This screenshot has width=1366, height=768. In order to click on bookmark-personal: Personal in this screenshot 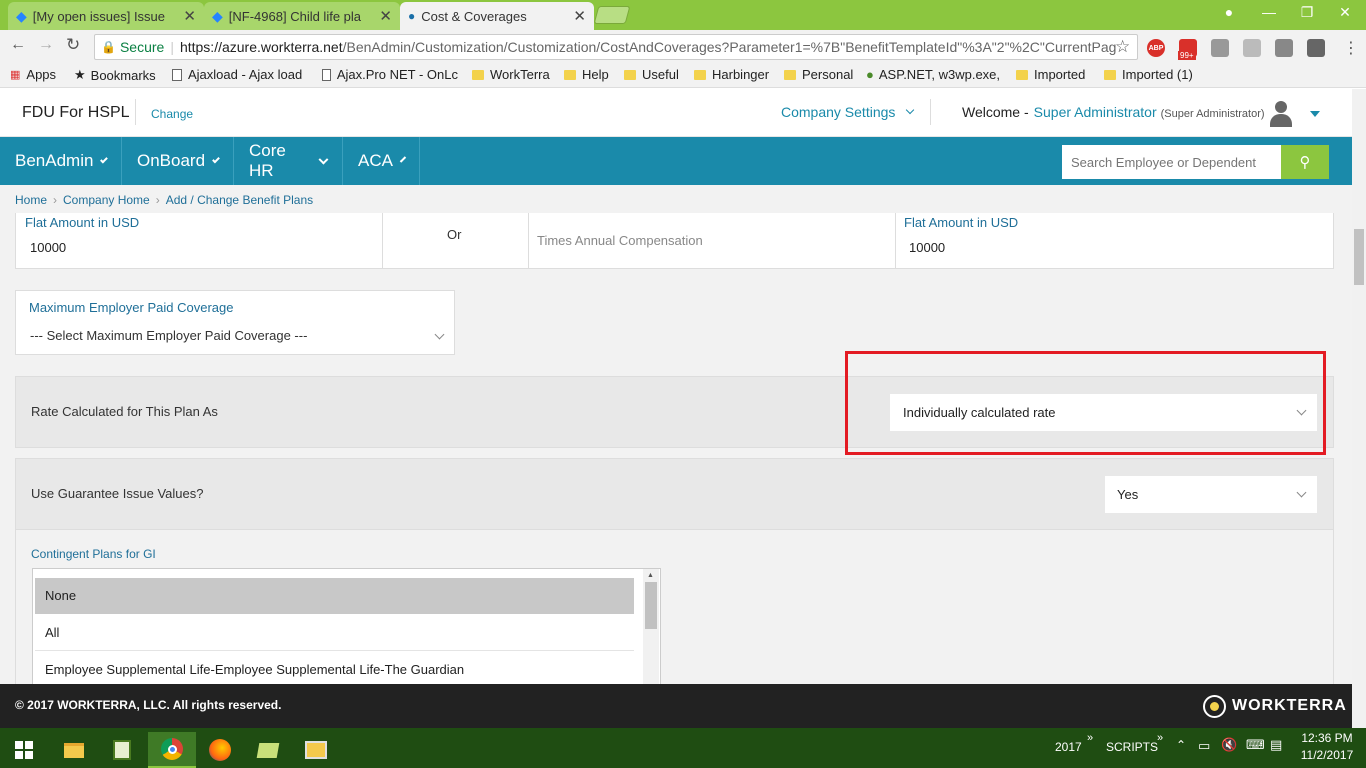, I will do `click(818, 74)`.